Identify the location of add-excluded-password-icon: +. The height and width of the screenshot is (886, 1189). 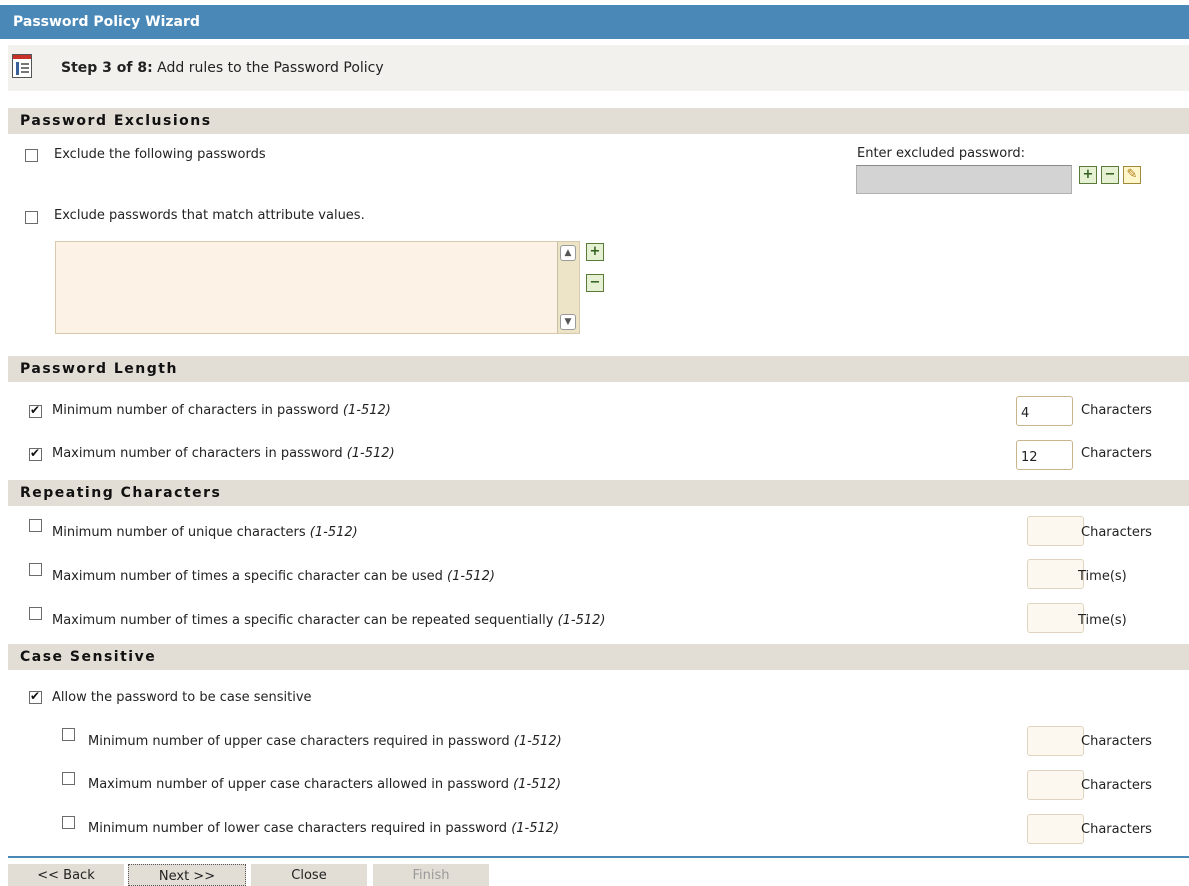
(1088, 175).